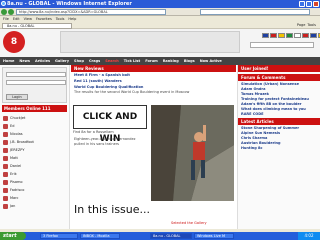  What do you see at coordinates (153, 68) in the screenshot?
I see `news-heading: New Reviews` at bounding box center [153, 68].